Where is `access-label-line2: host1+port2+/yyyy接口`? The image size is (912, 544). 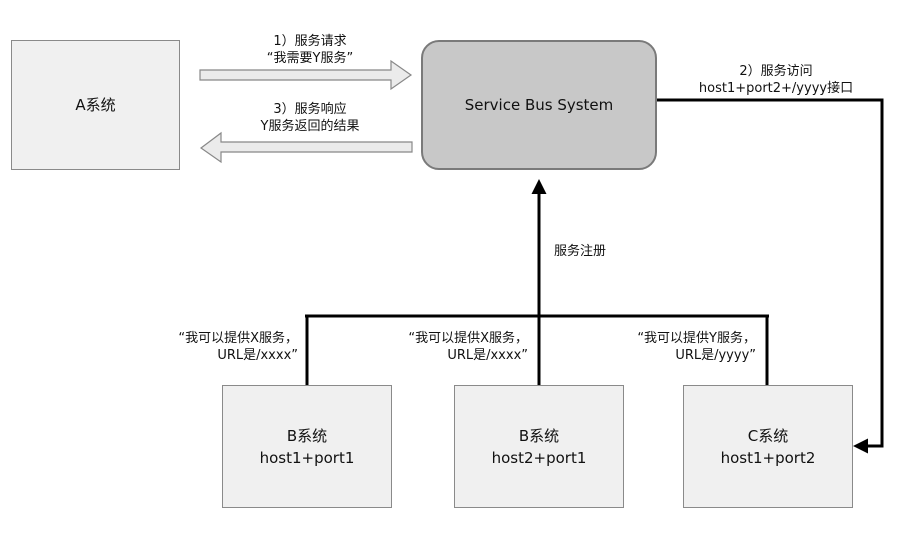 access-label-line2: host1+port2+/yyyy接口 is located at coordinates (776, 88).